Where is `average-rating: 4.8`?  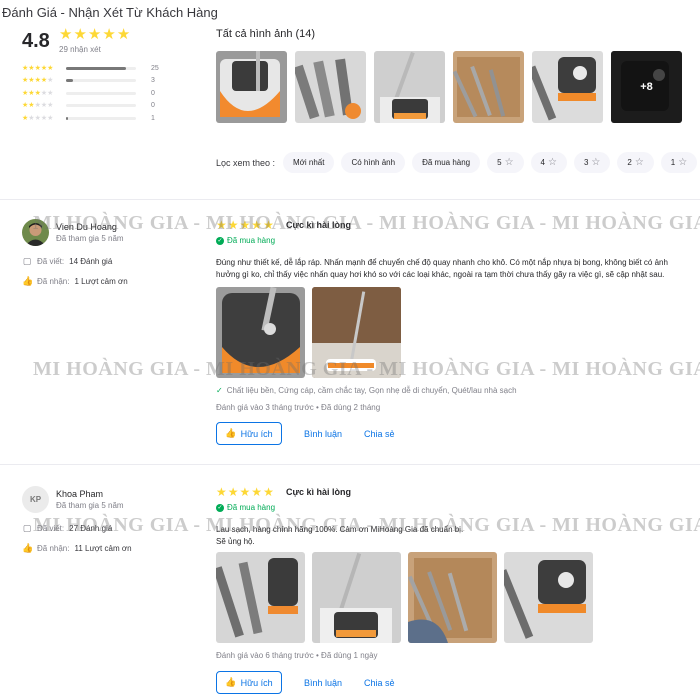 average-rating: 4.8 is located at coordinates (36, 41).